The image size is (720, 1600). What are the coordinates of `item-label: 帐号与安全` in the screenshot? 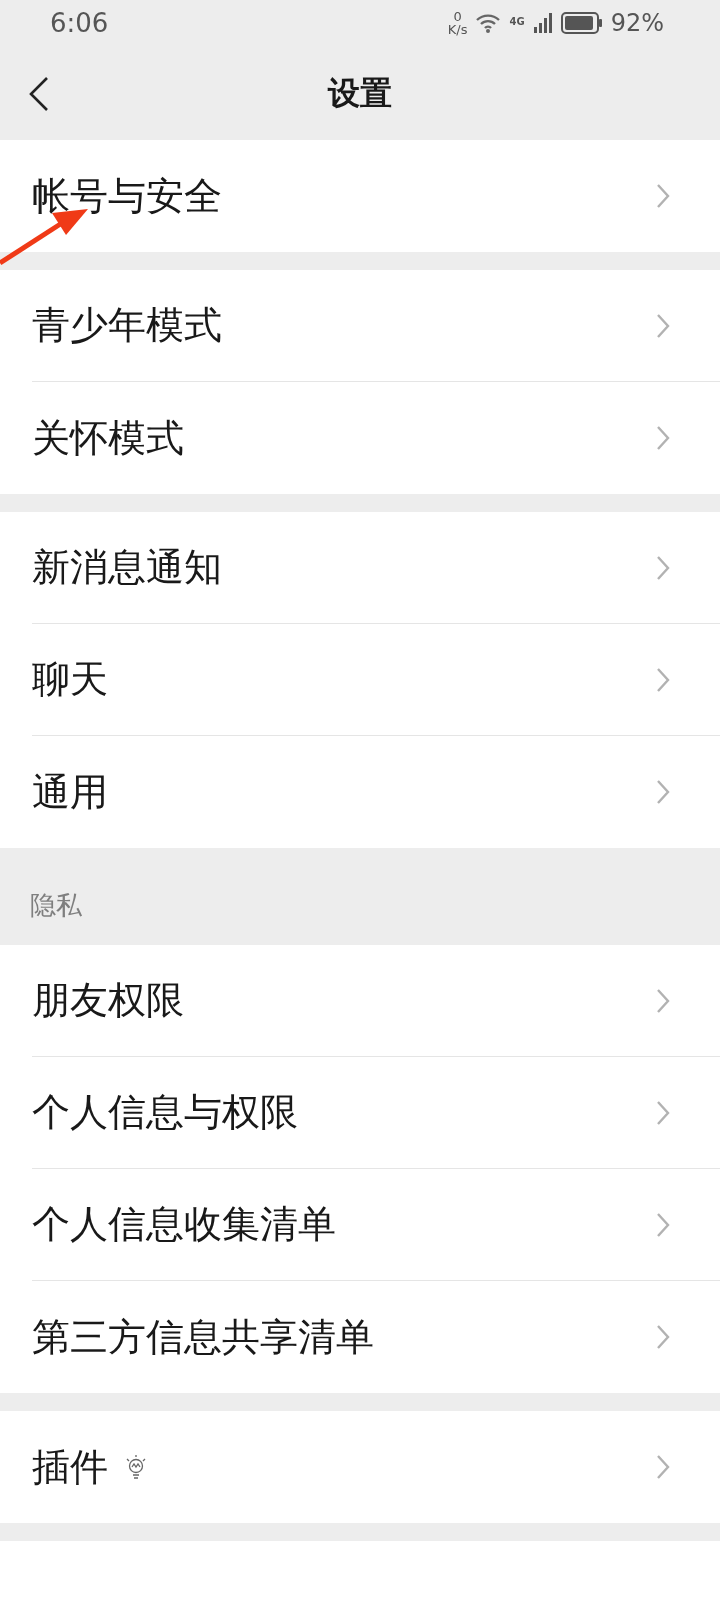 It's located at (127, 196).